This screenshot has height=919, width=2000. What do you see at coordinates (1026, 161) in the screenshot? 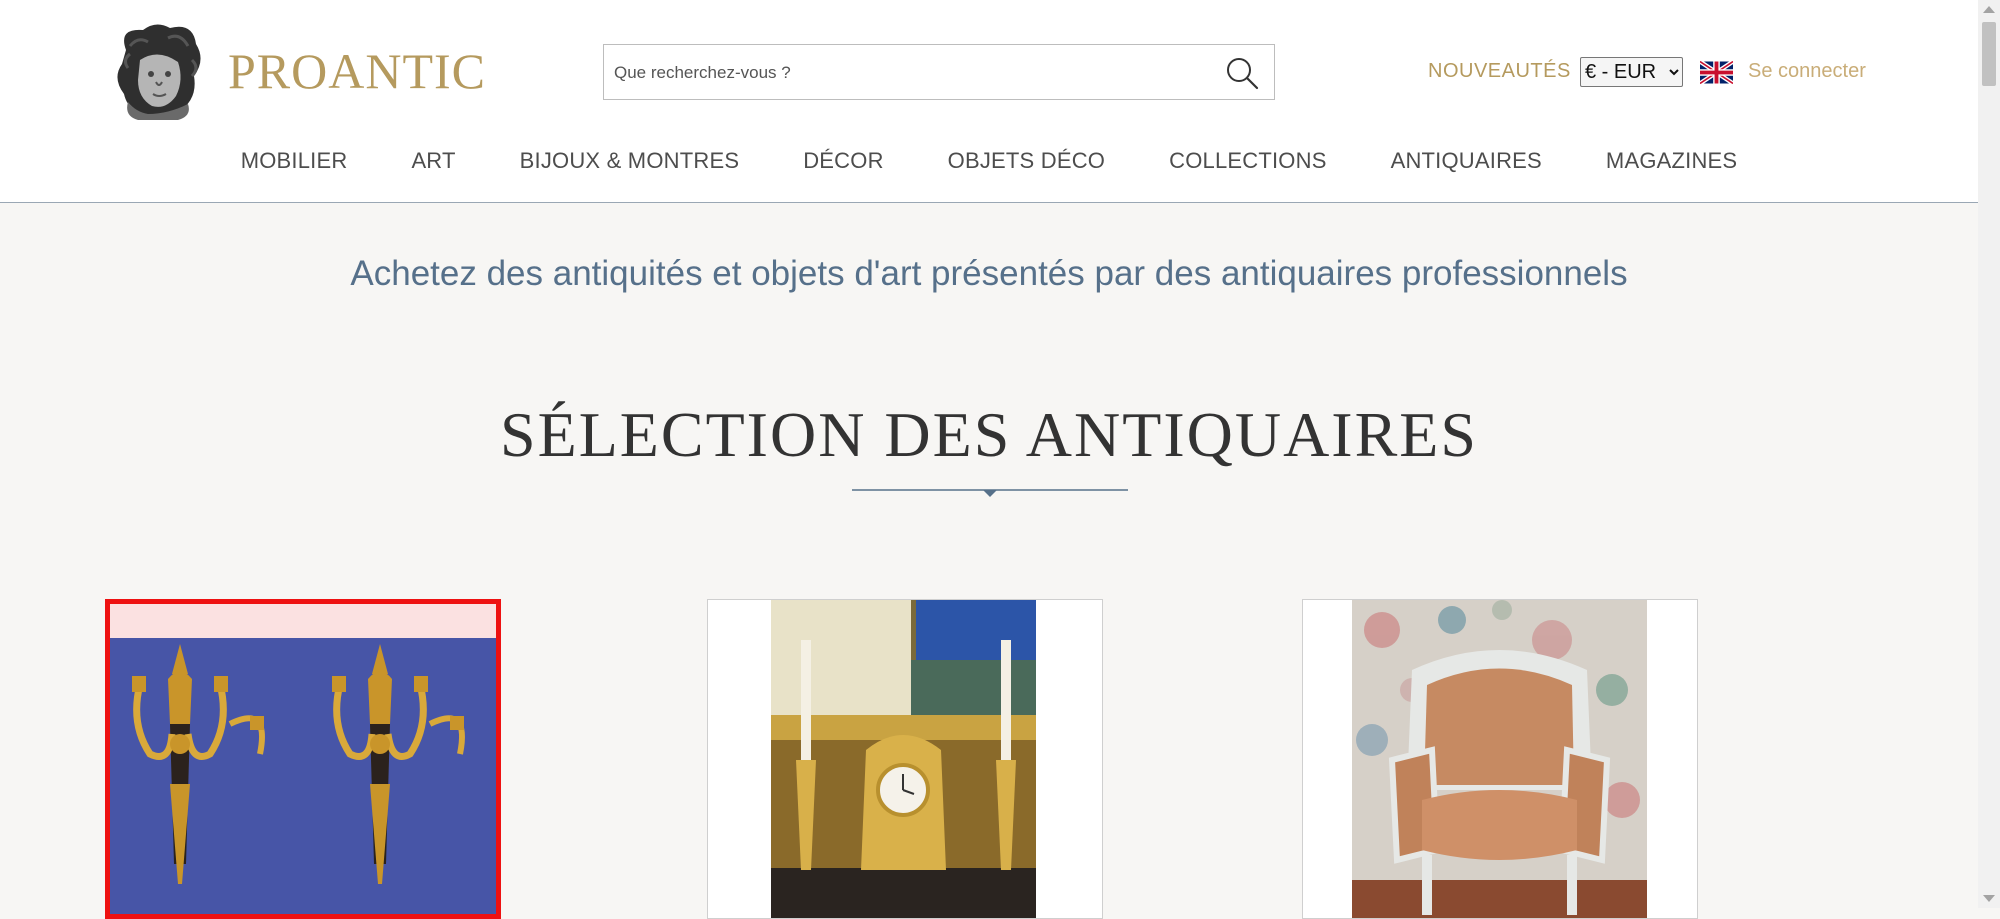
I see `nav-item-objets-deco: OBJETS DÉCO` at bounding box center [1026, 161].